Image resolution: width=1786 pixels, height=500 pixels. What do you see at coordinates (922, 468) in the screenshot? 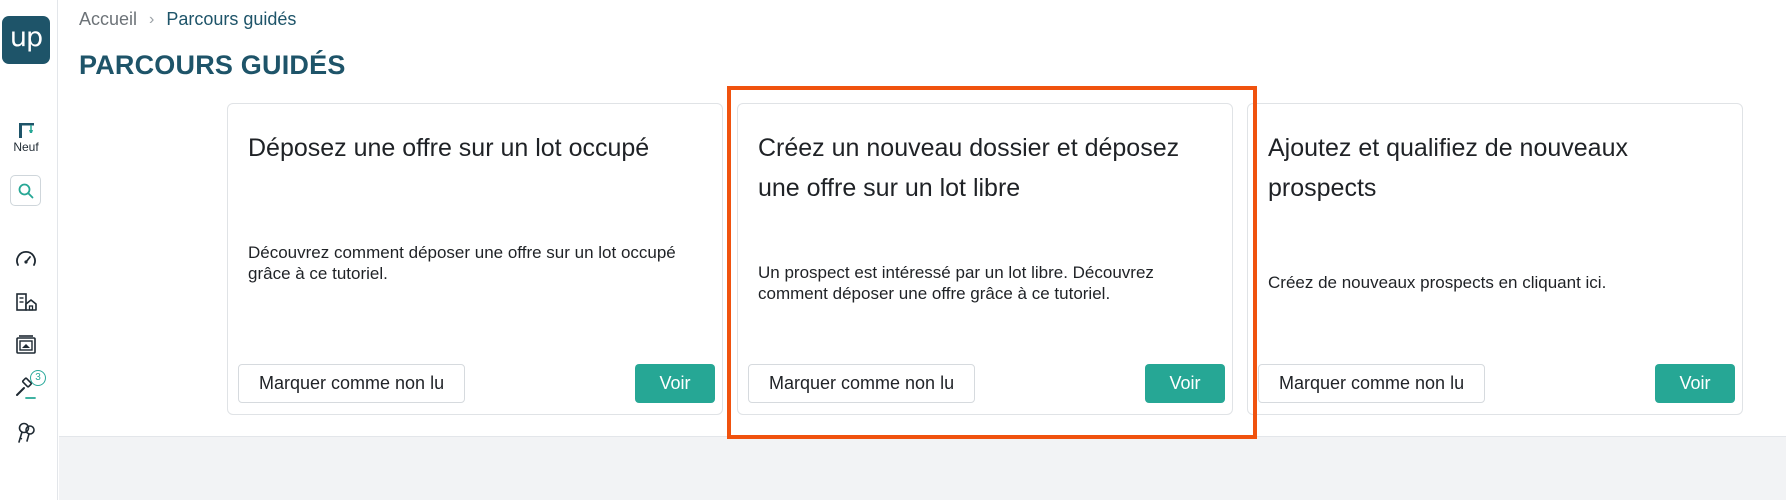
I see `footer-area` at bounding box center [922, 468].